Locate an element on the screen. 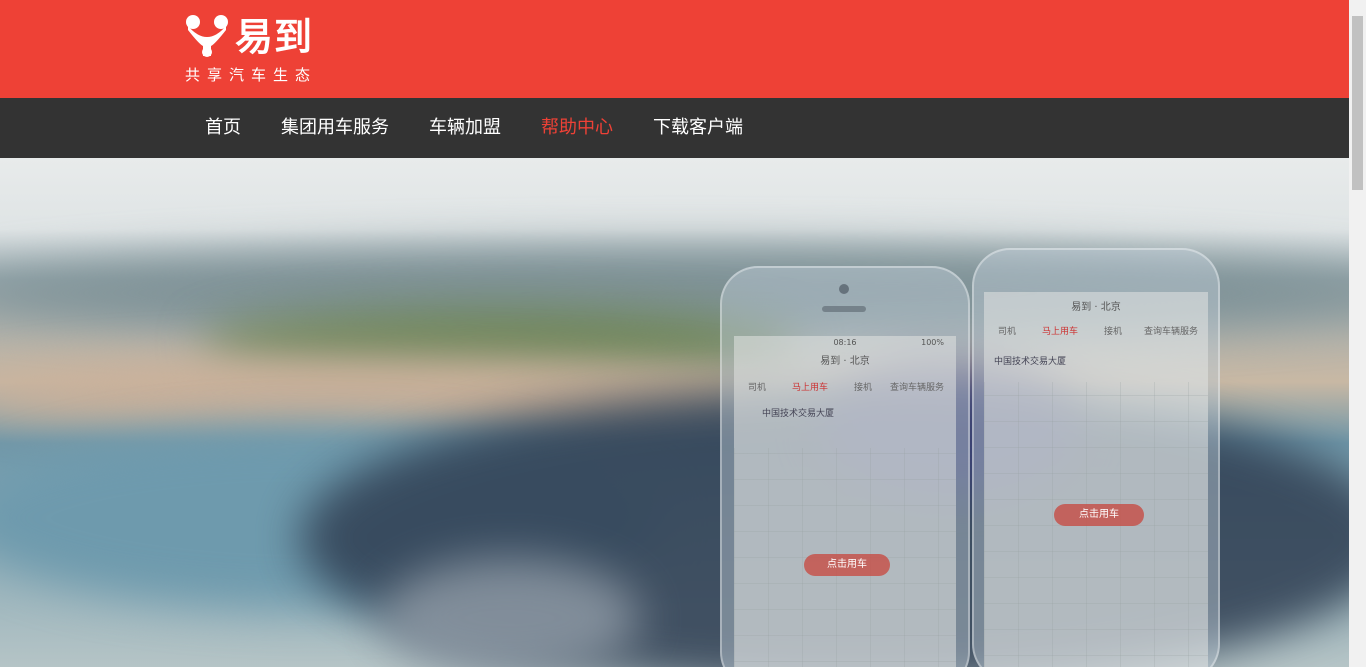 The image size is (1366, 667). status-battery: 100% is located at coordinates (932, 342).